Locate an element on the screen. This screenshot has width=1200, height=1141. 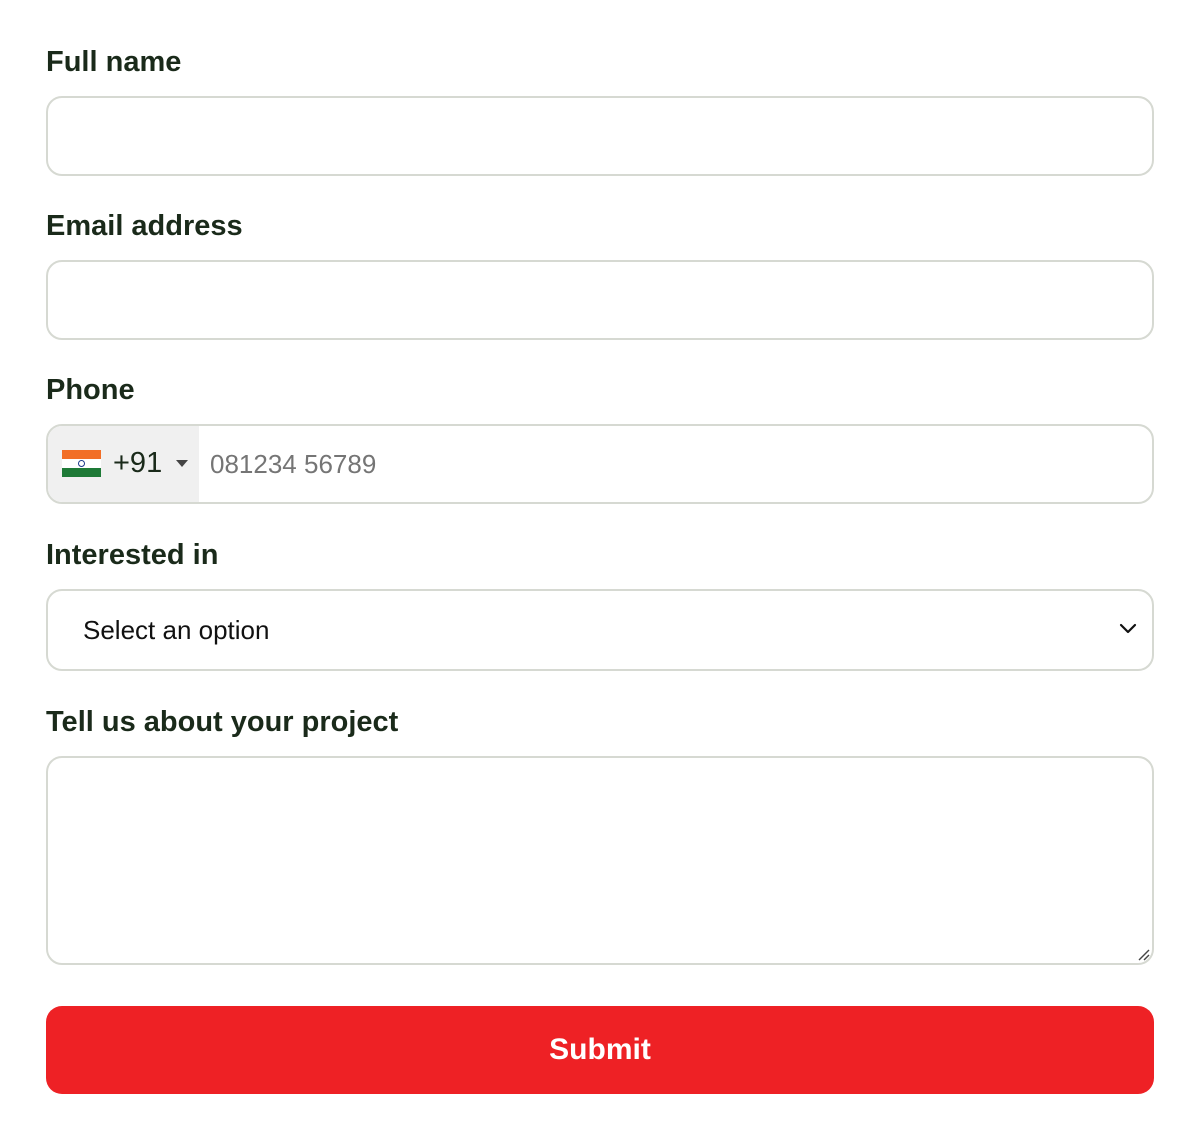
chevron-down-icon is located at coordinates (1128, 628).